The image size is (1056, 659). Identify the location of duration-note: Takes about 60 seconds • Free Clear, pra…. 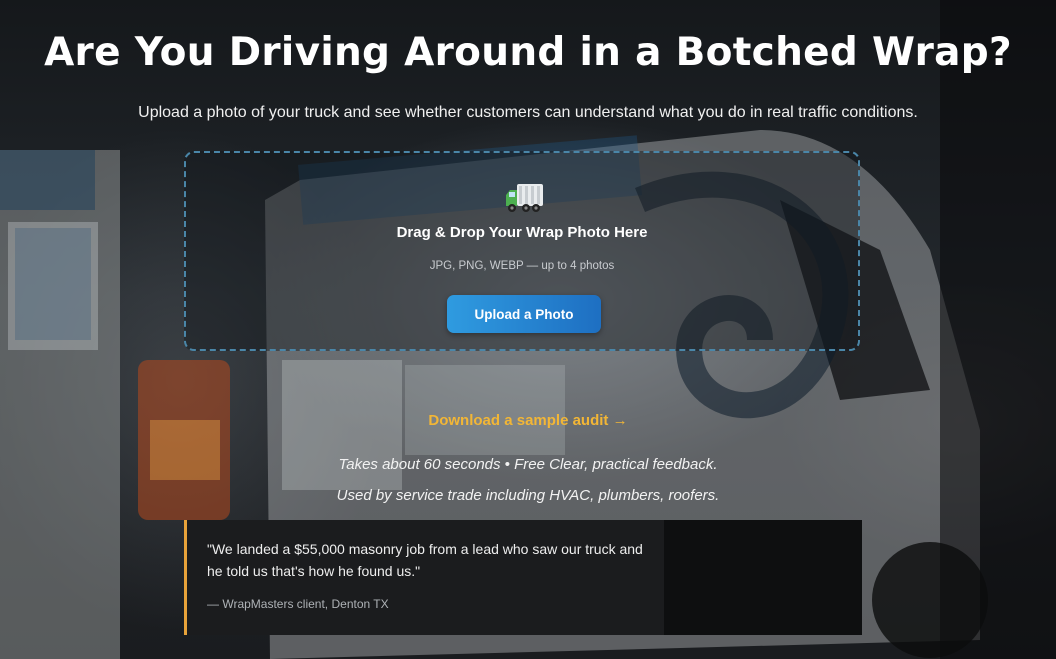
(528, 464).